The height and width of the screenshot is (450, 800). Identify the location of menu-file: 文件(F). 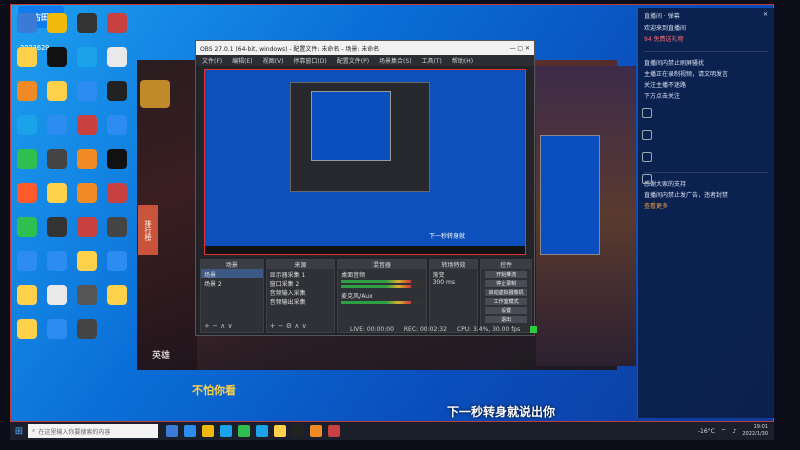
(212, 60).